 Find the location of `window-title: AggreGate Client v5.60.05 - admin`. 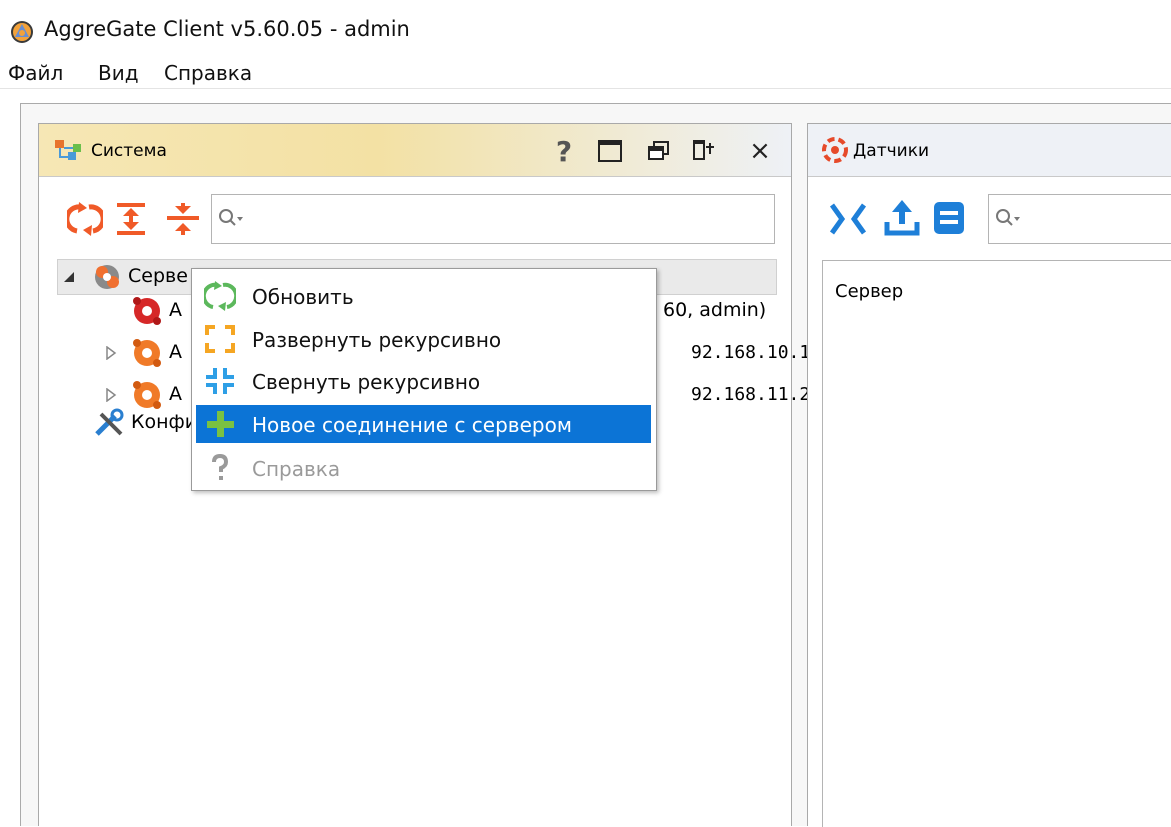

window-title: AggreGate Client v5.60.05 - admin is located at coordinates (227, 29).